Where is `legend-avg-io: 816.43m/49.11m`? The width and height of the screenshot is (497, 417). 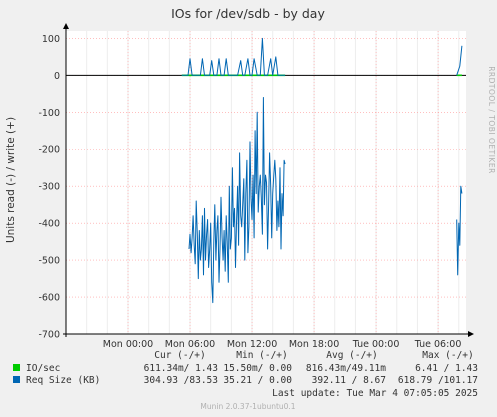
legend-avg-io: 816.43m/49.11m is located at coordinates (346, 368).